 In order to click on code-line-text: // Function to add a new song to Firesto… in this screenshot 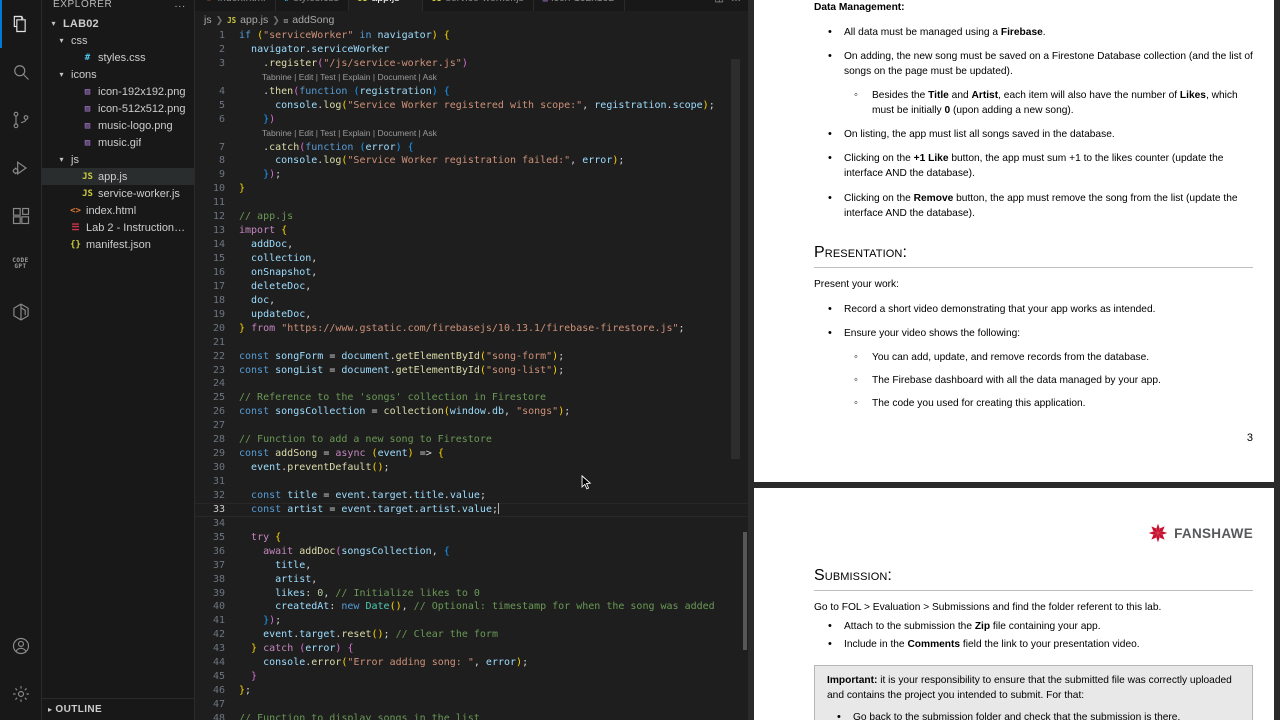, I will do `click(363, 440)`.